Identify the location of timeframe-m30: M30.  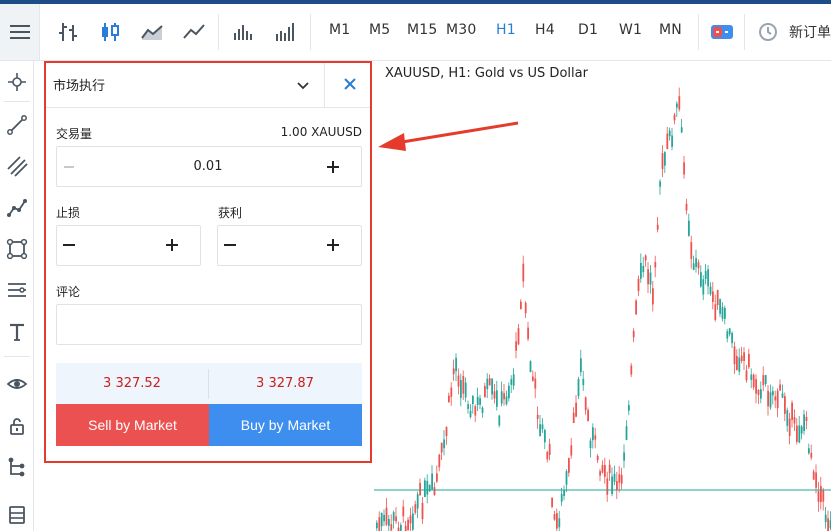
(461, 30).